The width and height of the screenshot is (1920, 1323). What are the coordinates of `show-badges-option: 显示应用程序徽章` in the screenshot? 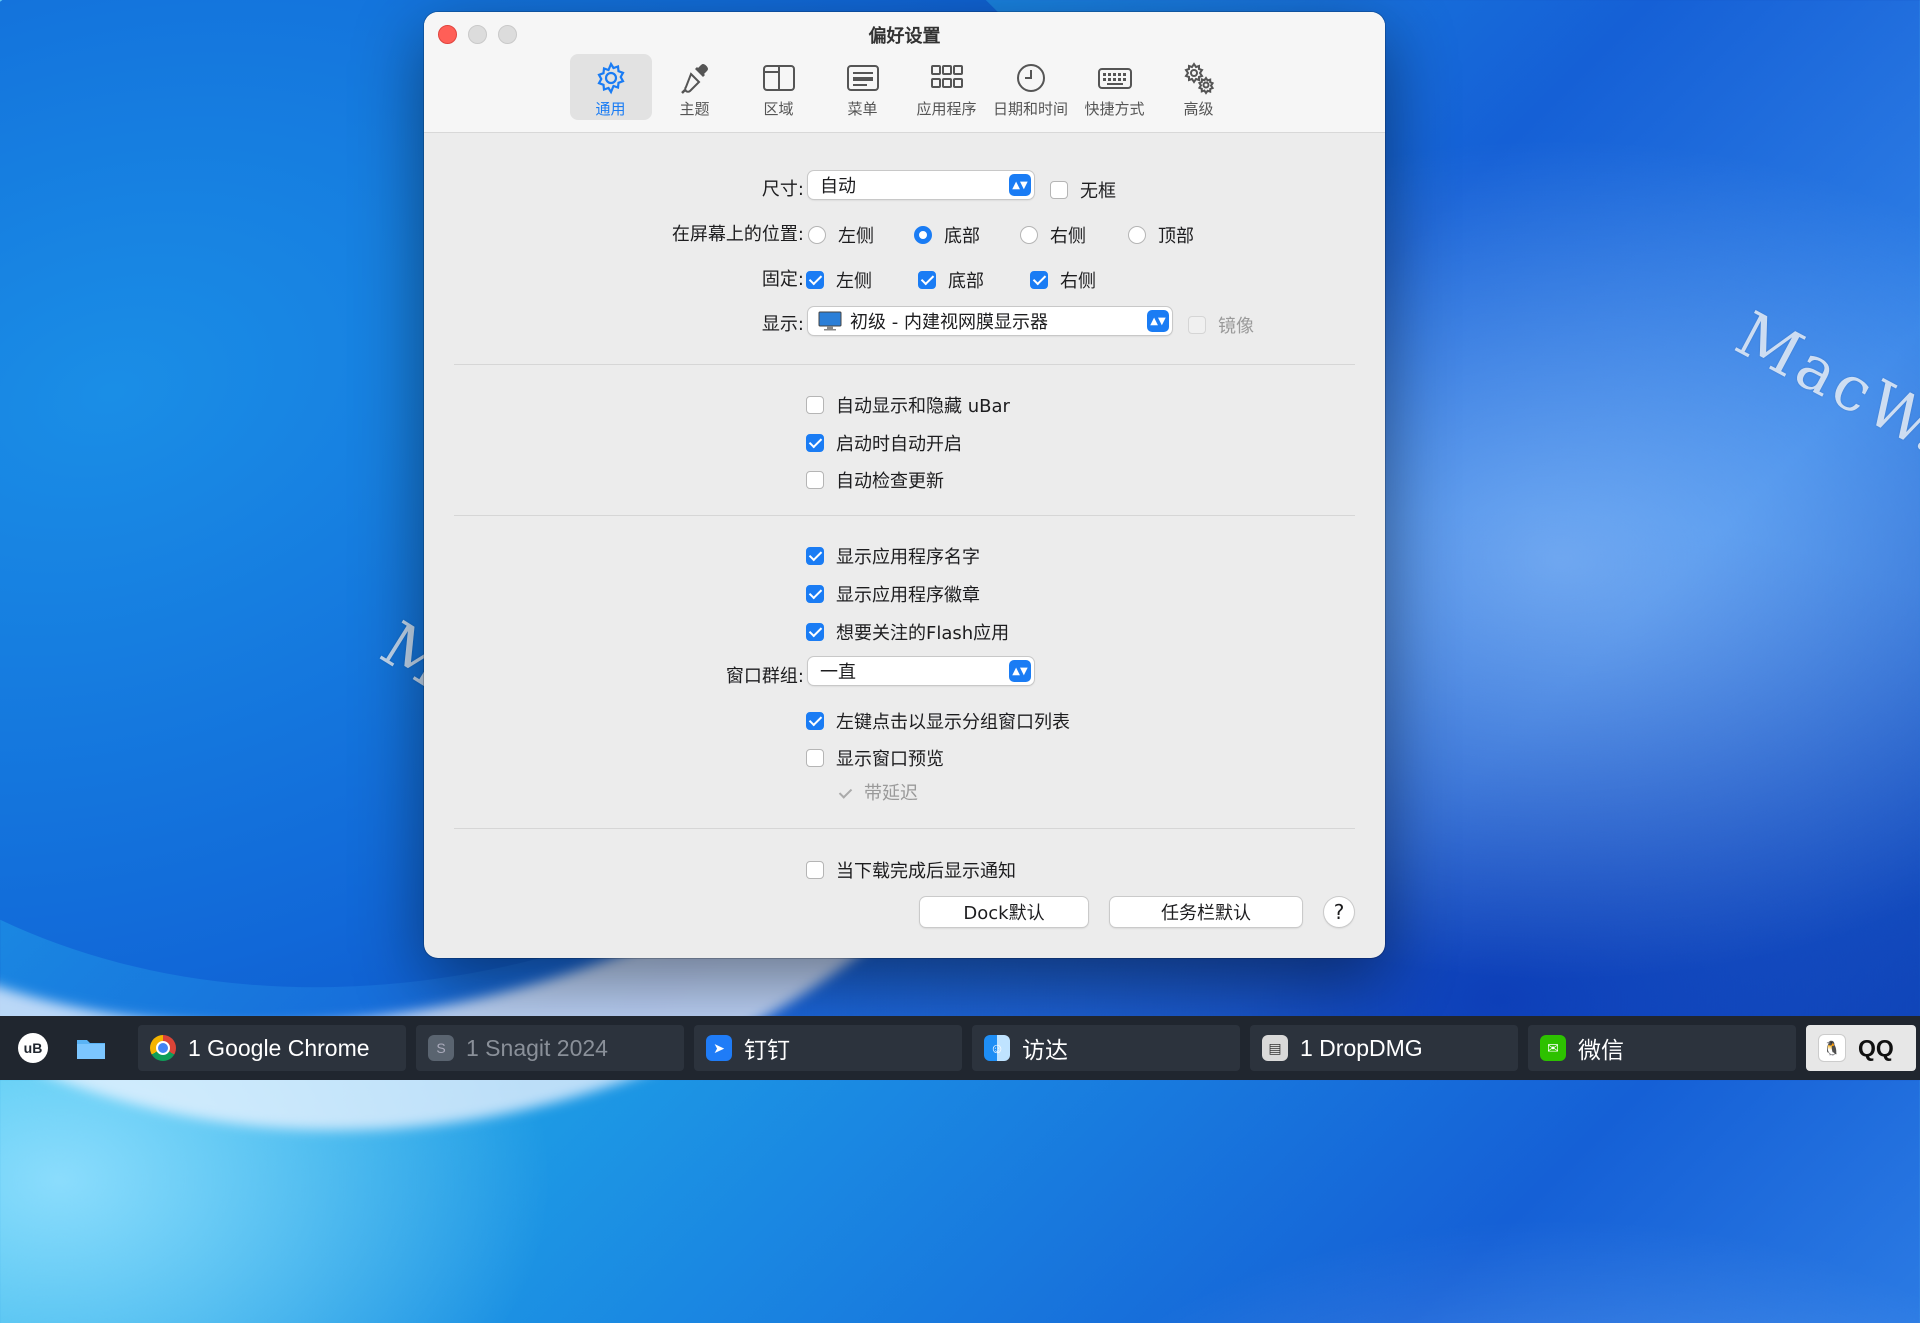 It's located at (893, 594).